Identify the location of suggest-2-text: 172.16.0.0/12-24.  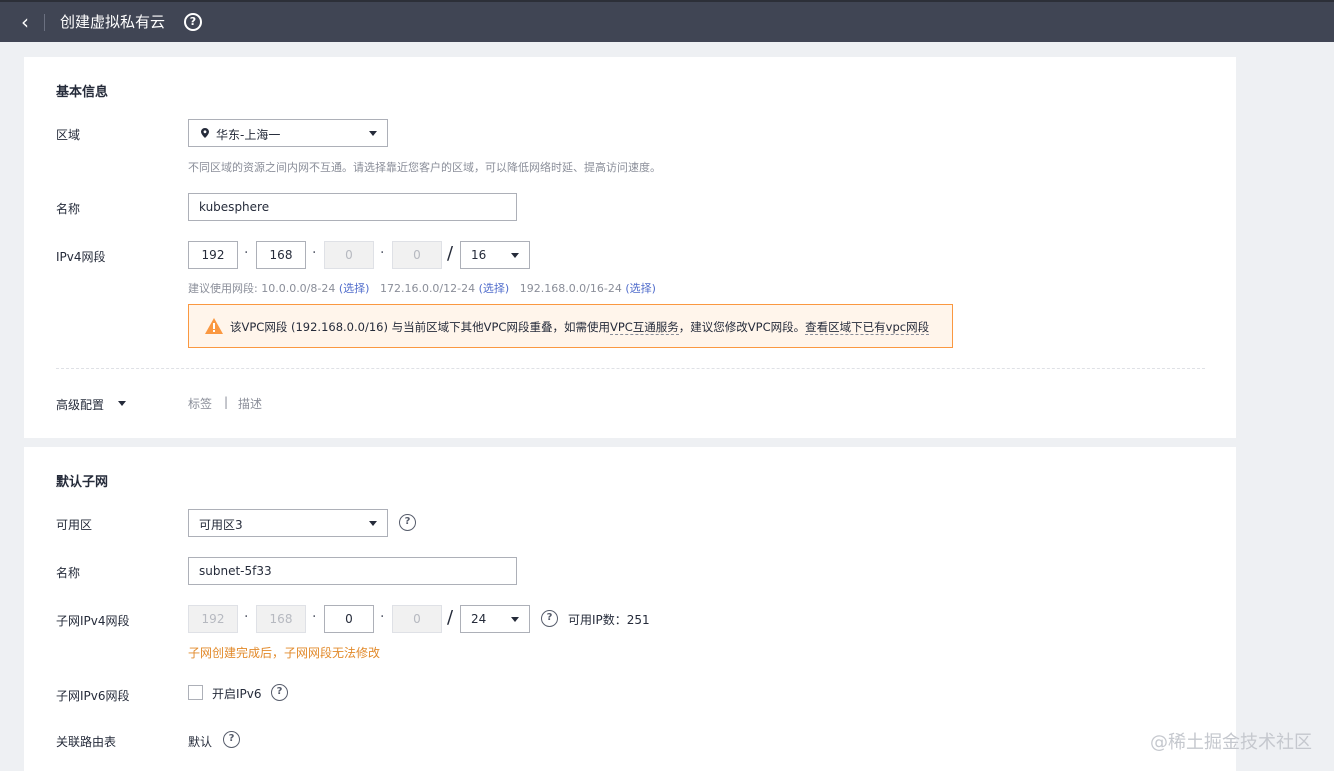
(427, 288).